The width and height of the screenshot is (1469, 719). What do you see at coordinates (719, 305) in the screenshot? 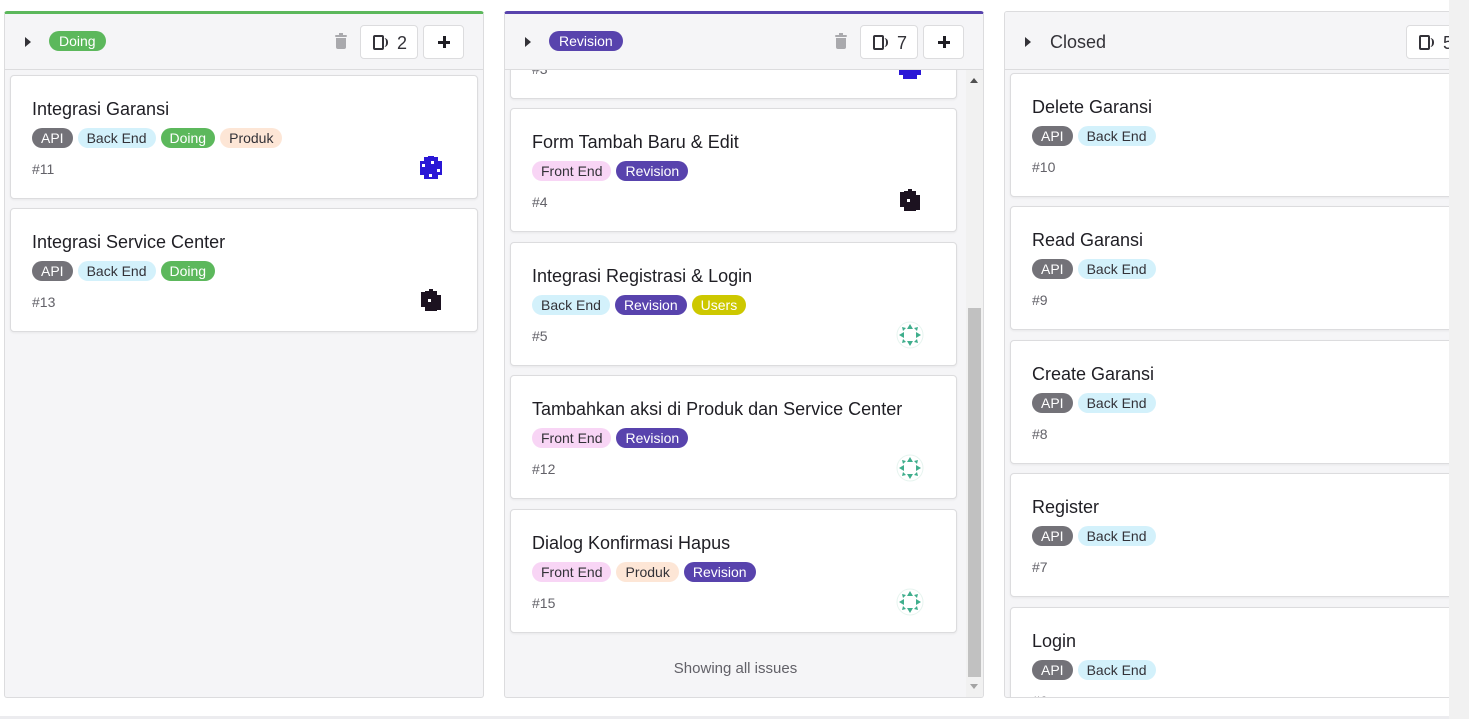
I see `label-users: Users` at bounding box center [719, 305].